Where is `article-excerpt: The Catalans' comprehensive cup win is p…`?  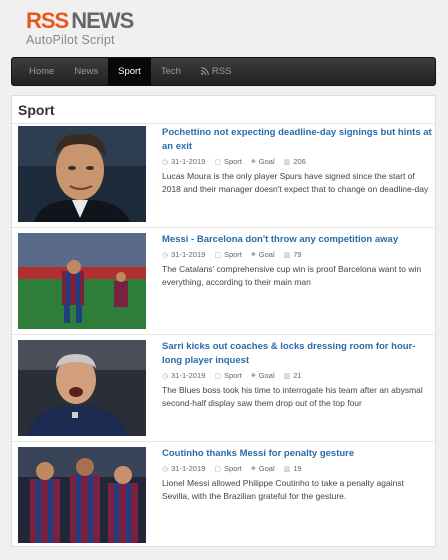 article-excerpt: The Catalans' comprehensive cup win is p… is located at coordinates (292, 275).